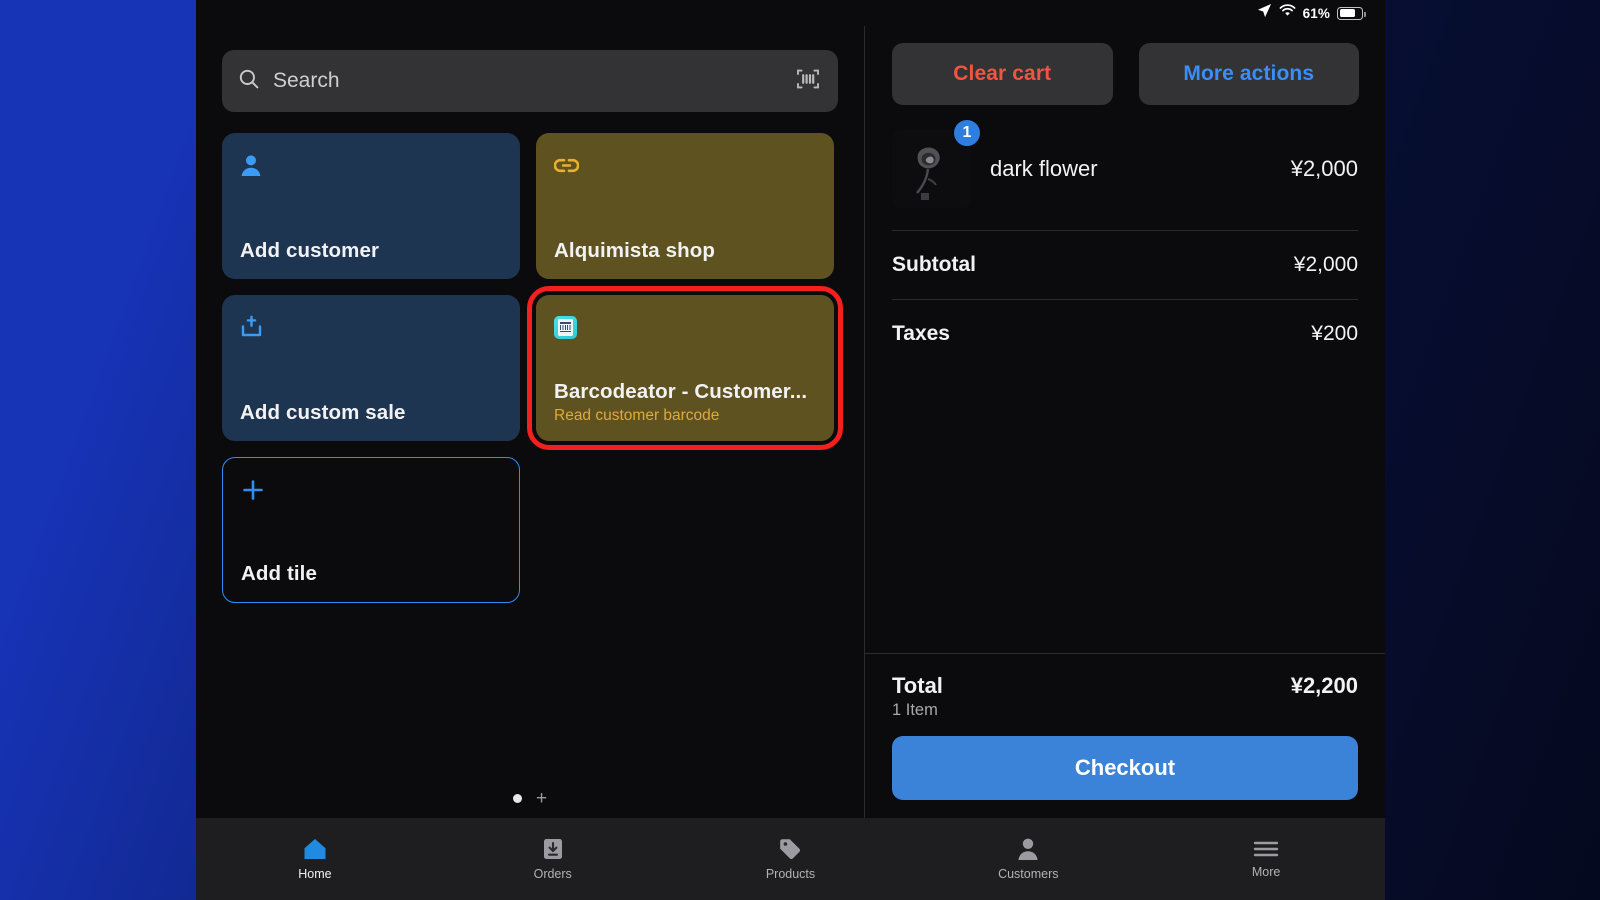  Describe the element at coordinates (917, 685) in the screenshot. I see `total-label: Total` at that location.